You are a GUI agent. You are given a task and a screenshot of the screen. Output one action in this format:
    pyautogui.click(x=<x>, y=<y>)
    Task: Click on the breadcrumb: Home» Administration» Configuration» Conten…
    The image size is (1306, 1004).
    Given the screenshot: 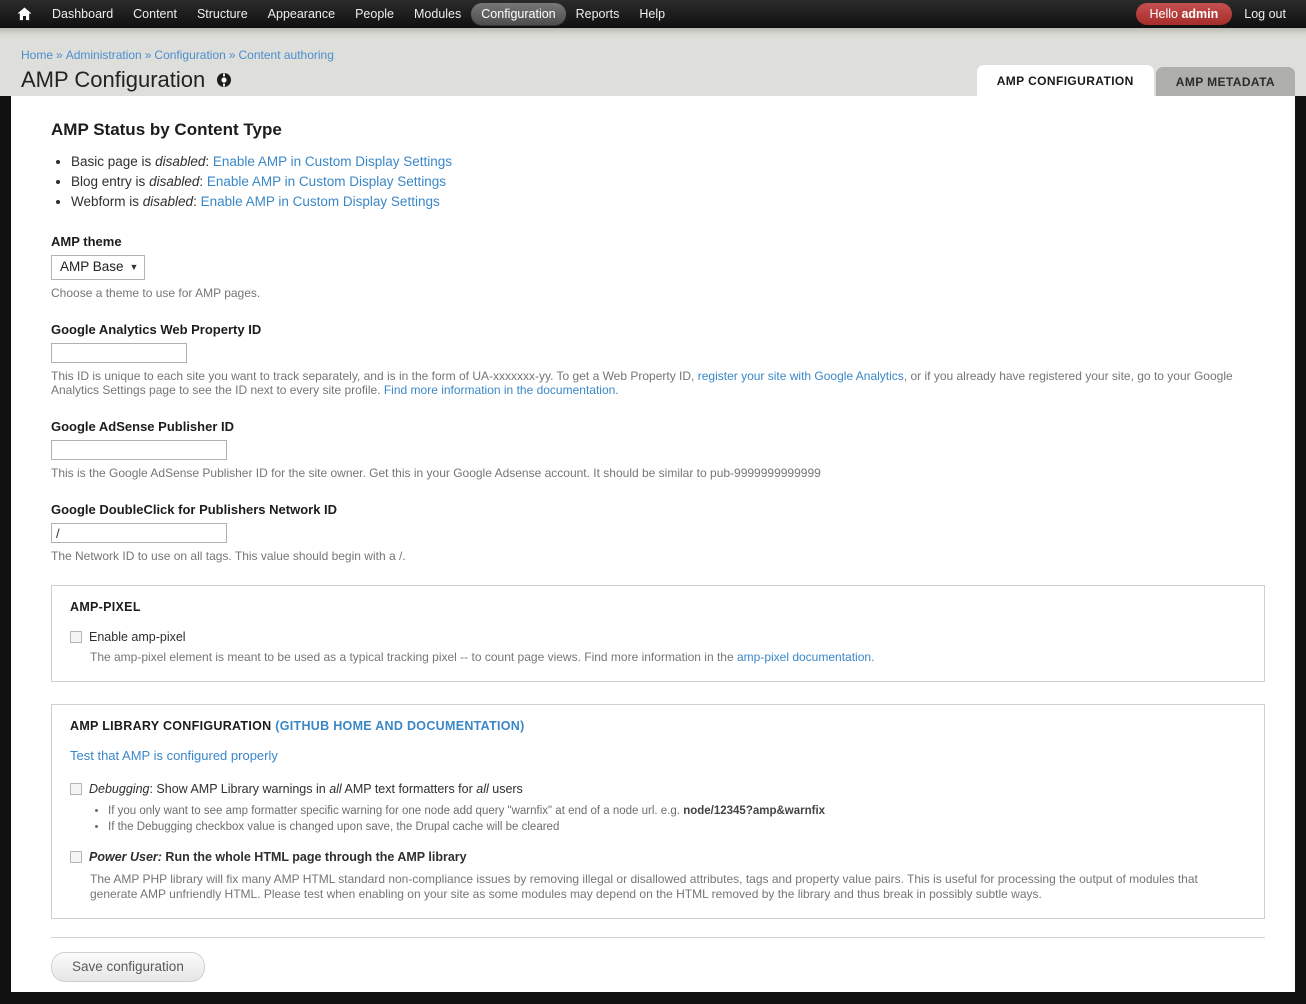 What is the action you would take?
    pyautogui.click(x=653, y=55)
    